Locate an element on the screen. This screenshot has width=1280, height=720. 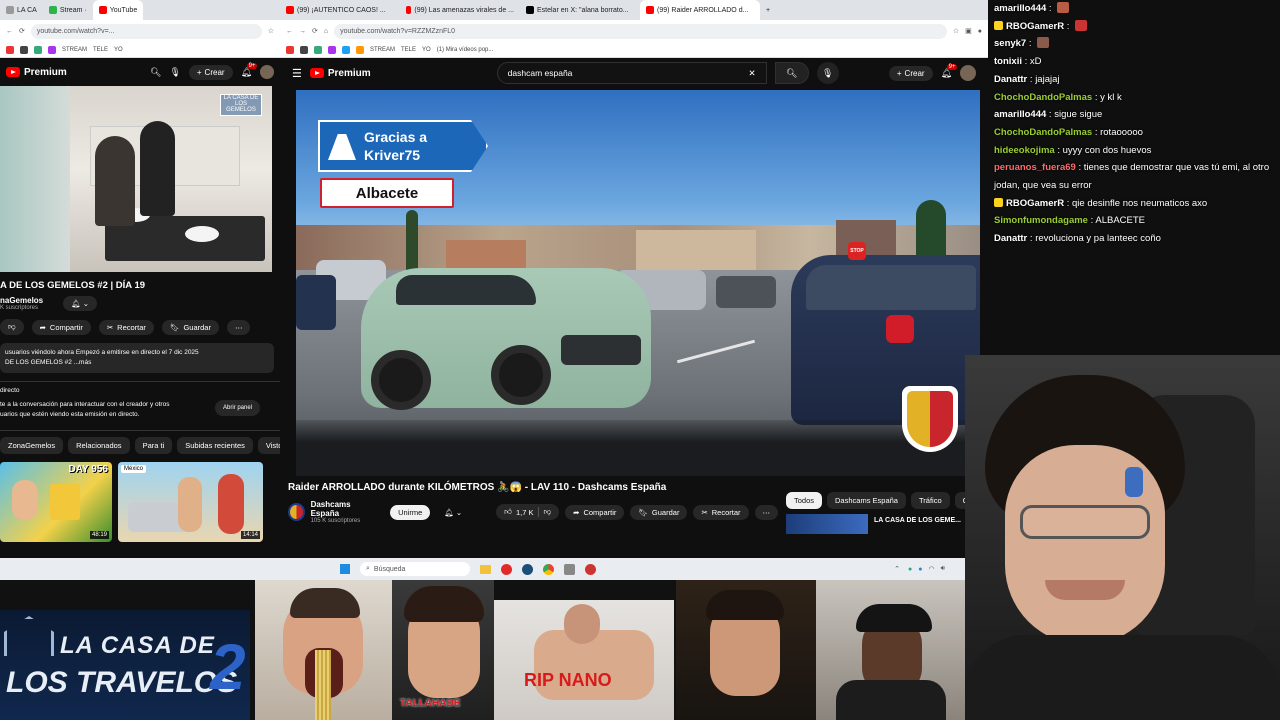
recommended-thumbnail: México 14:14 is located at coordinates (190, 502).